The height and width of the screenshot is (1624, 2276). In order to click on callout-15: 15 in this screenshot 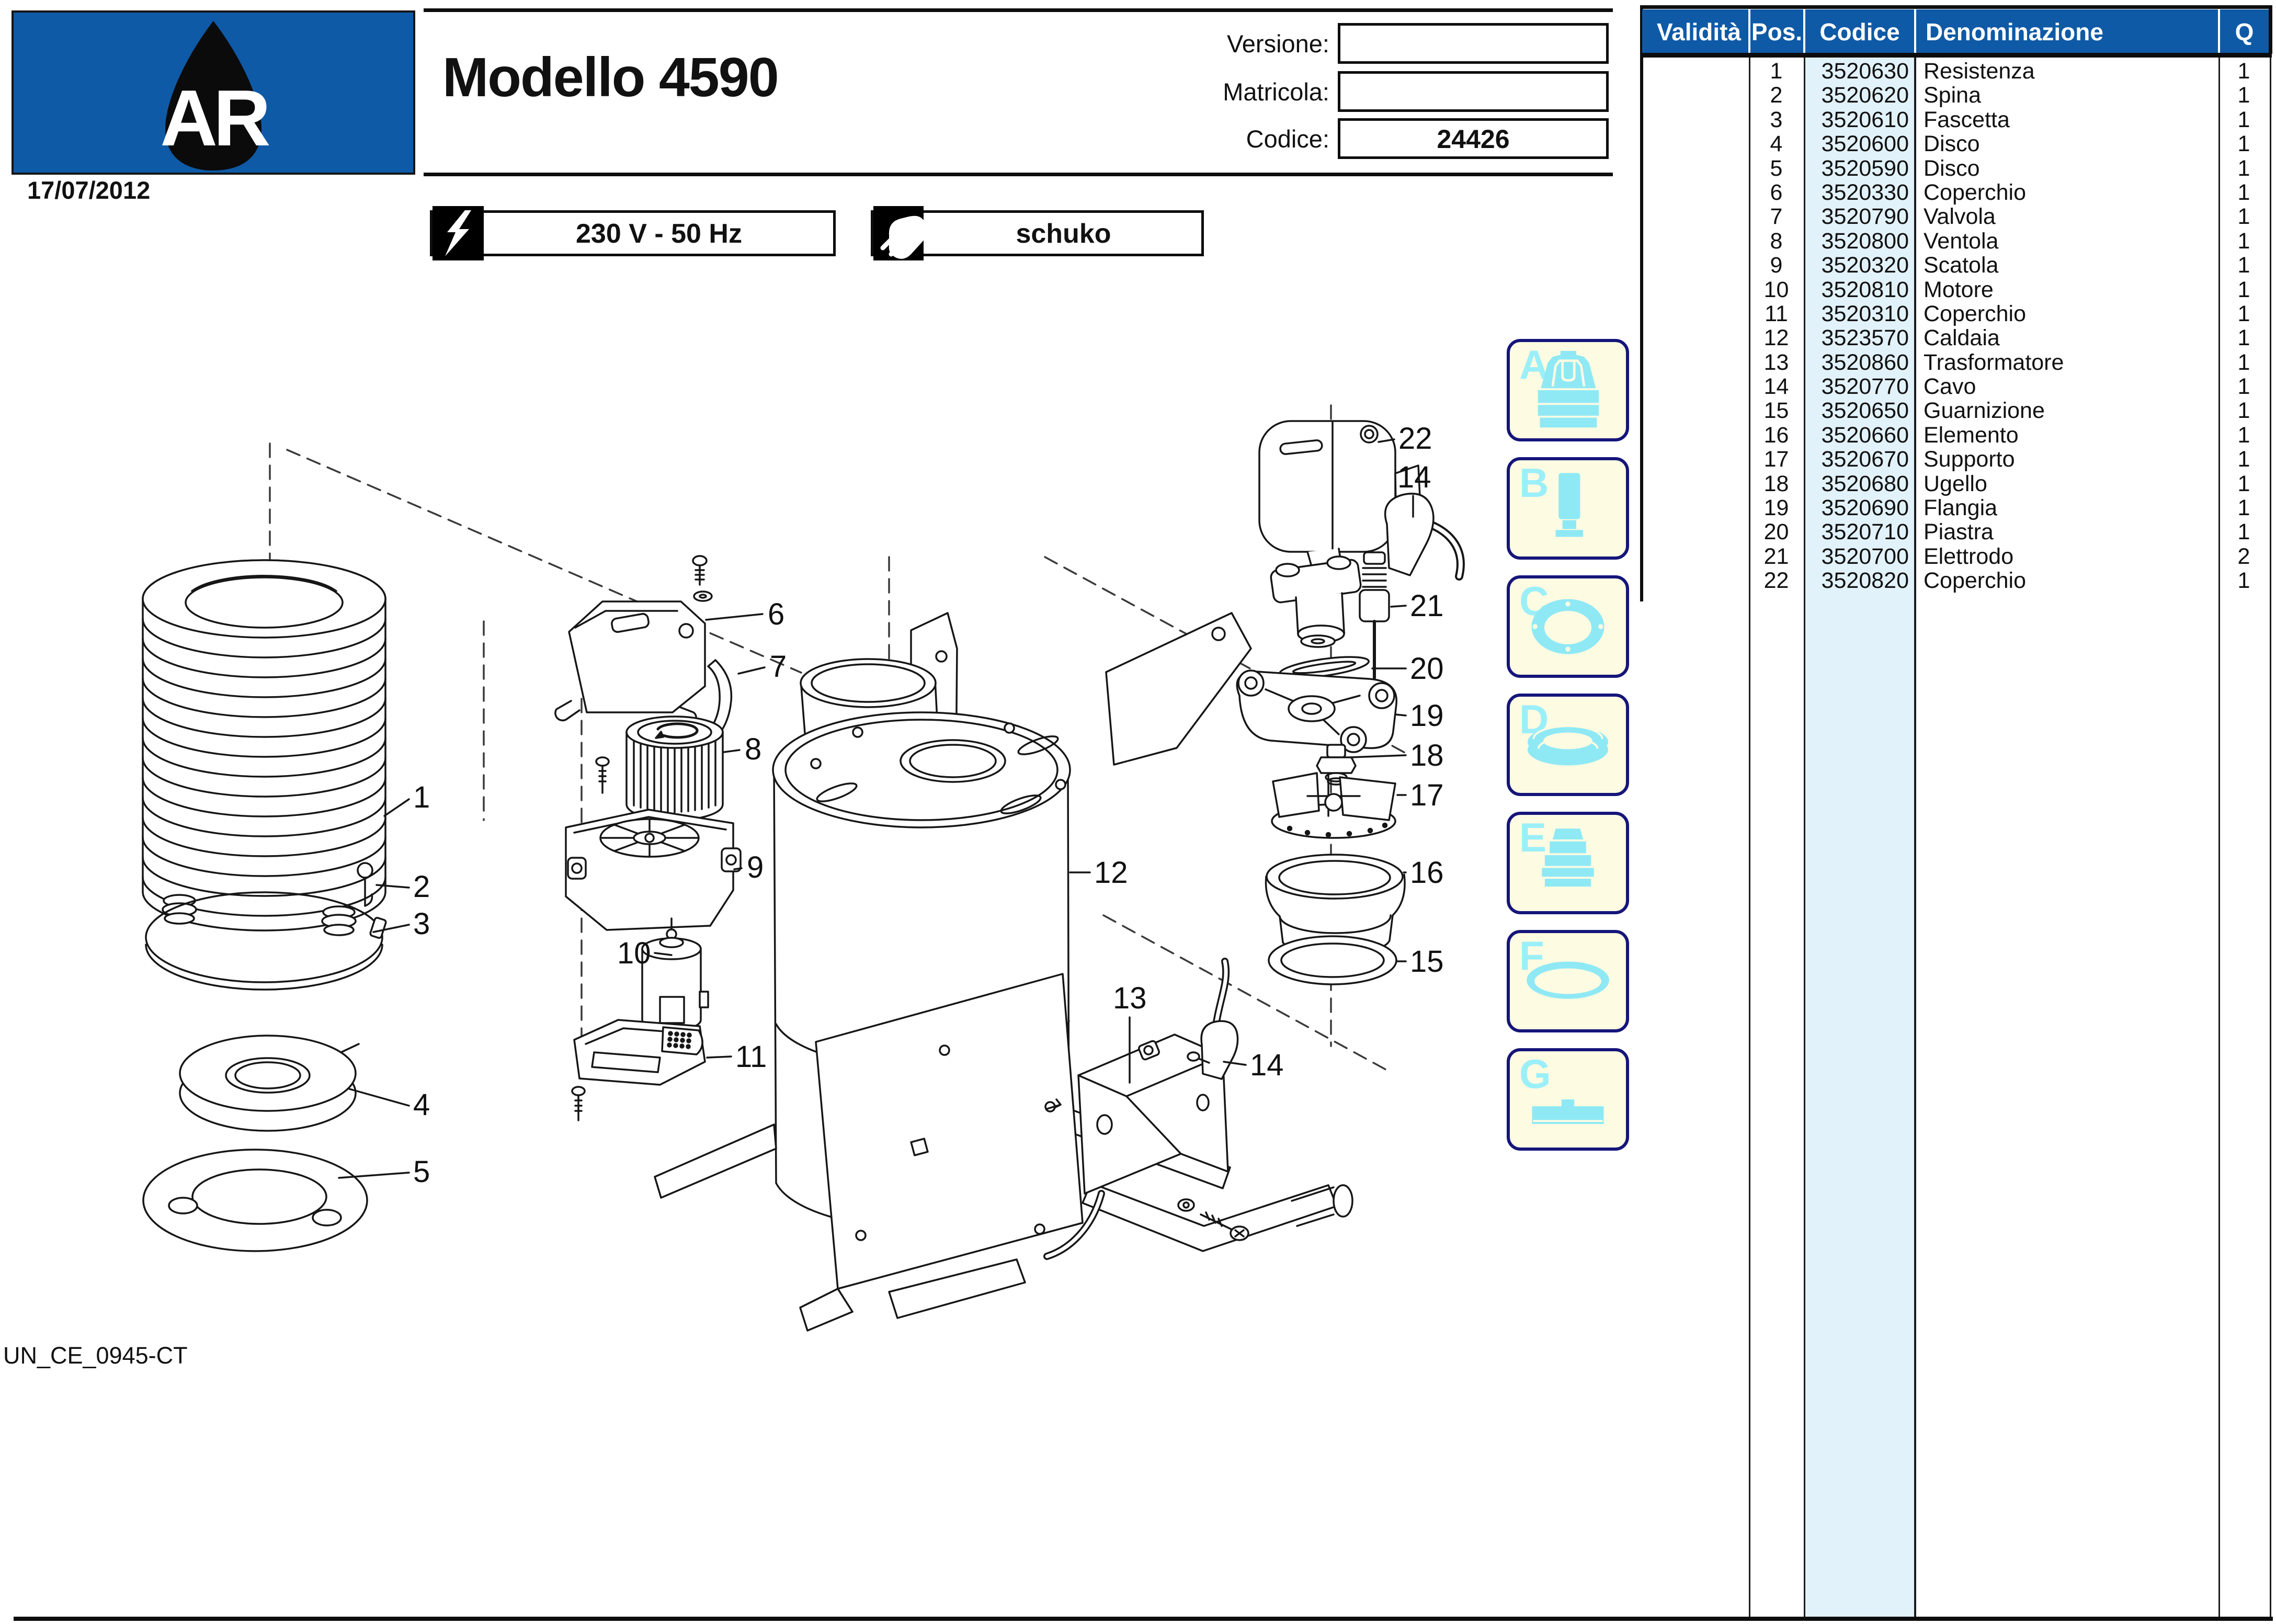, I will do `click(1427, 962)`.